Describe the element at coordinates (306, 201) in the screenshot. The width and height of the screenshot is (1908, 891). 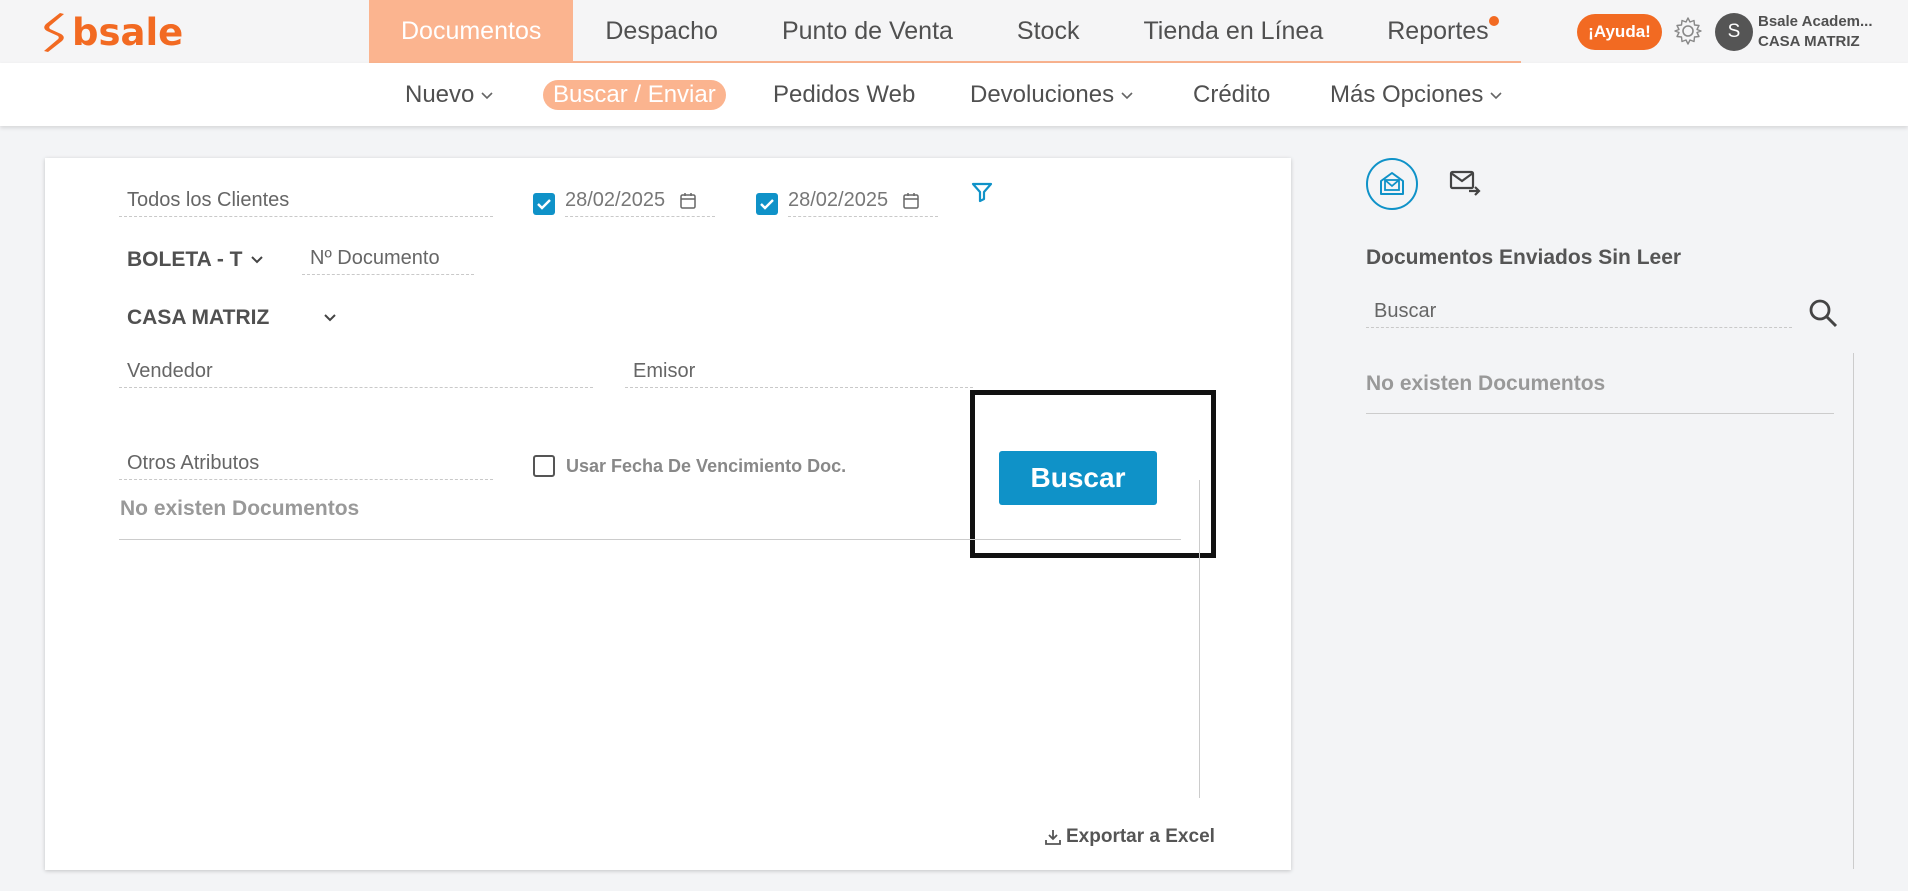
I see `clients-input: Todos los Clientes` at that location.